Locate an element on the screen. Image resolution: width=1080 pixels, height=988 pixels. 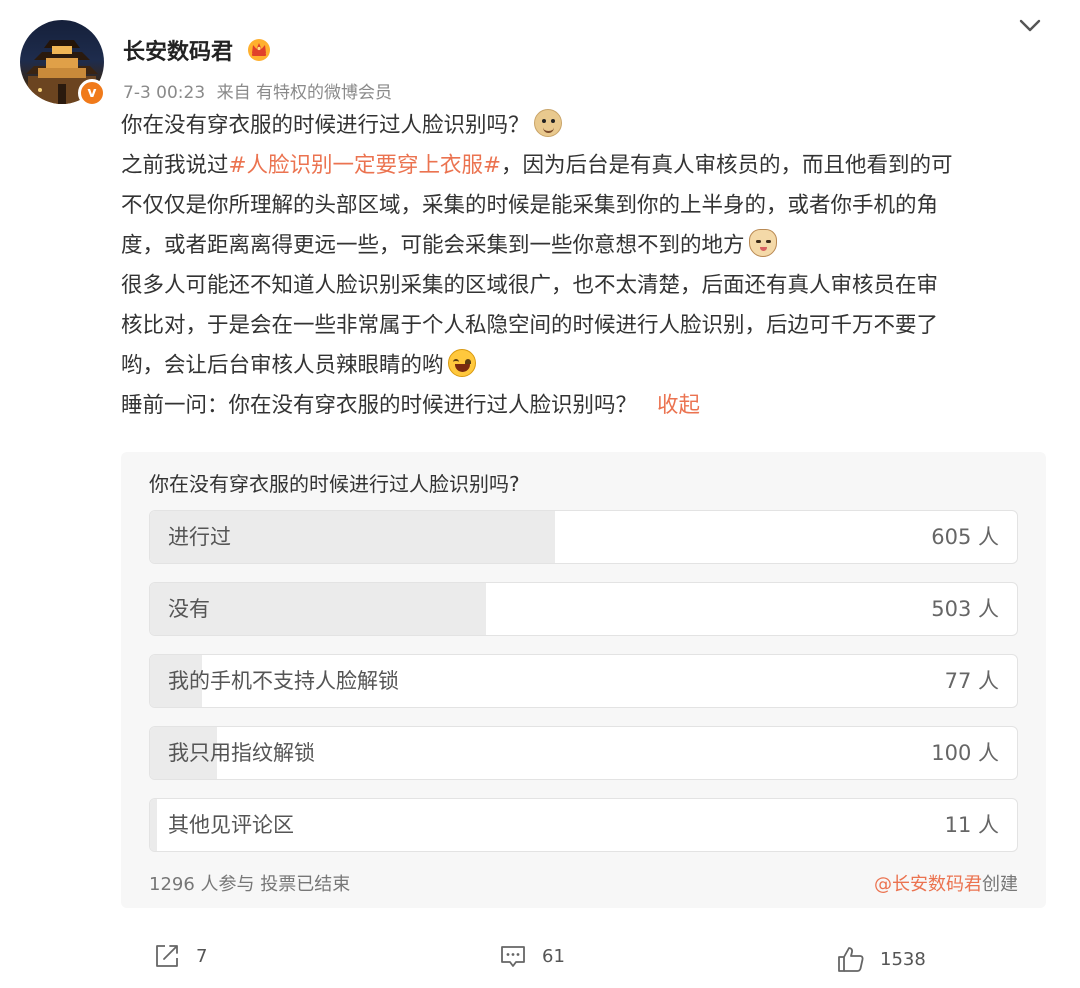
poll-creator: @长安数码君创建 is located at coordinates (946, 883).